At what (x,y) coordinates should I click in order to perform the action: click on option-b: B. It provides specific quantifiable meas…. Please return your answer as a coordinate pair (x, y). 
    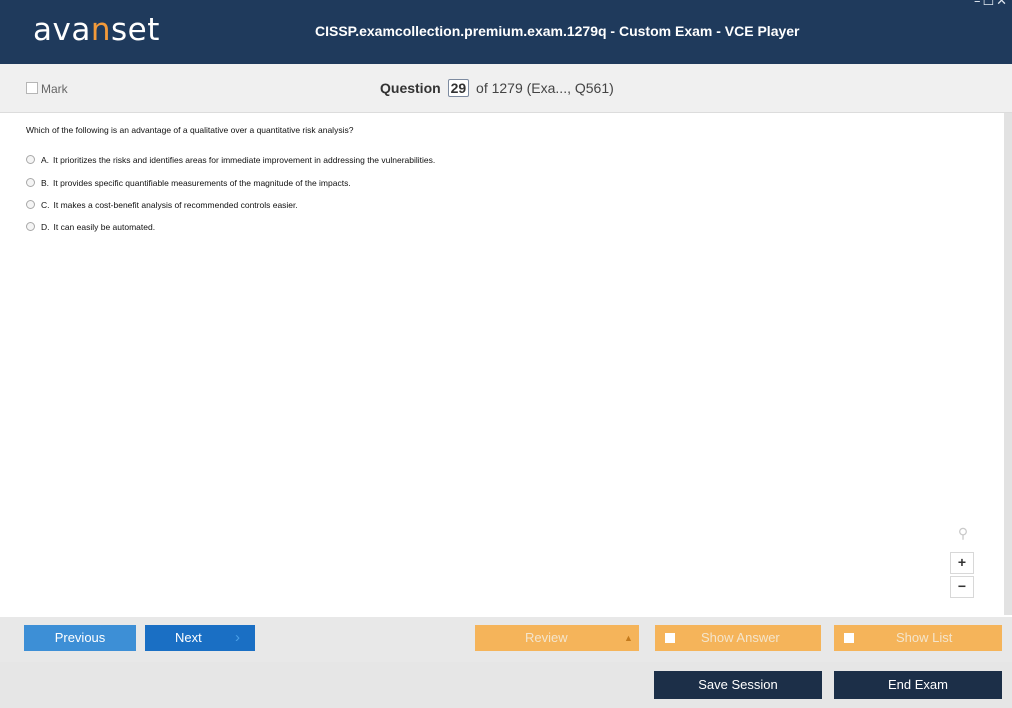
    Looking at the image, I should click on (188, 183).